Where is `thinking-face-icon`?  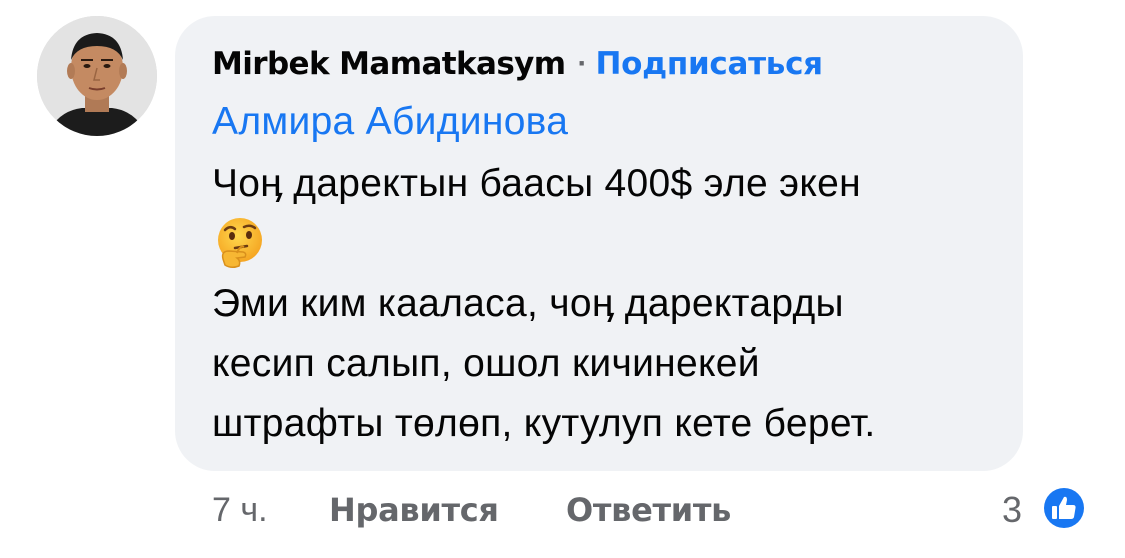
thinking-face-icon is located at coordinates (240, 243).